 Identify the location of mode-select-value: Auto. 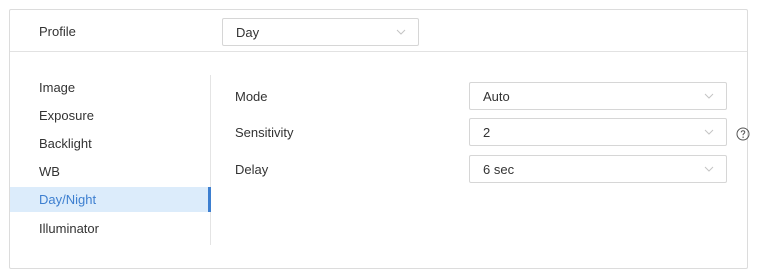
(496, 96).